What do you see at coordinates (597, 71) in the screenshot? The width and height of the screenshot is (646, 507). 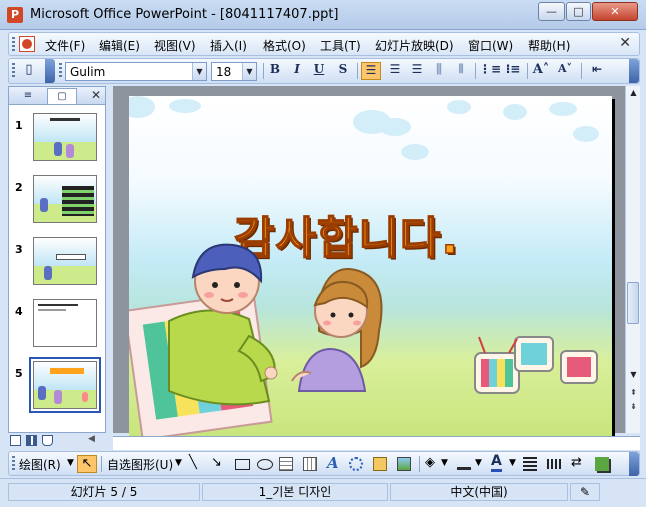 I see `indent-icon: ⇤` at bounding box center [597, 71].